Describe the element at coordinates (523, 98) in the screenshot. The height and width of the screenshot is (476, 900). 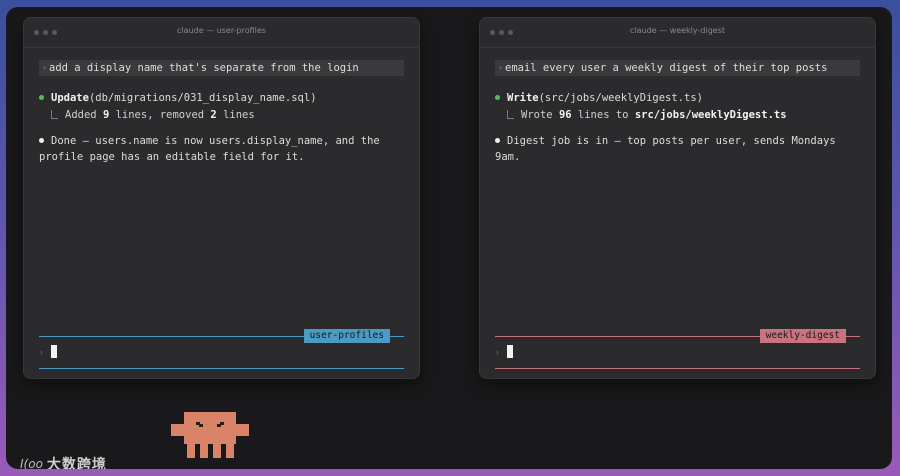
I see `tool-name: Write` at that location.